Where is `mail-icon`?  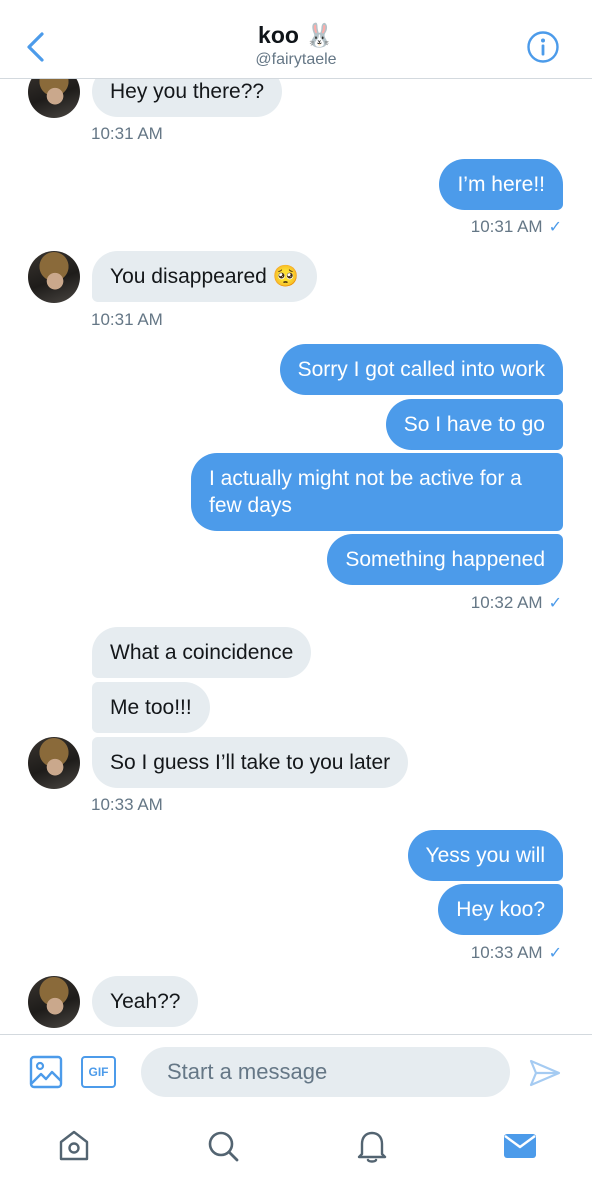 mail-icon is located at coordinates (520, 1146).